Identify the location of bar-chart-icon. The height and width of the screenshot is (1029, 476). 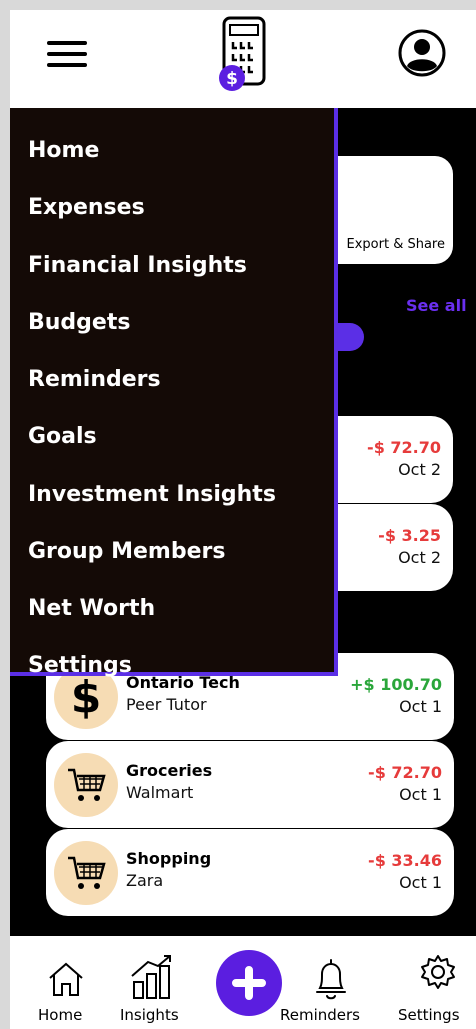
(151, 977).